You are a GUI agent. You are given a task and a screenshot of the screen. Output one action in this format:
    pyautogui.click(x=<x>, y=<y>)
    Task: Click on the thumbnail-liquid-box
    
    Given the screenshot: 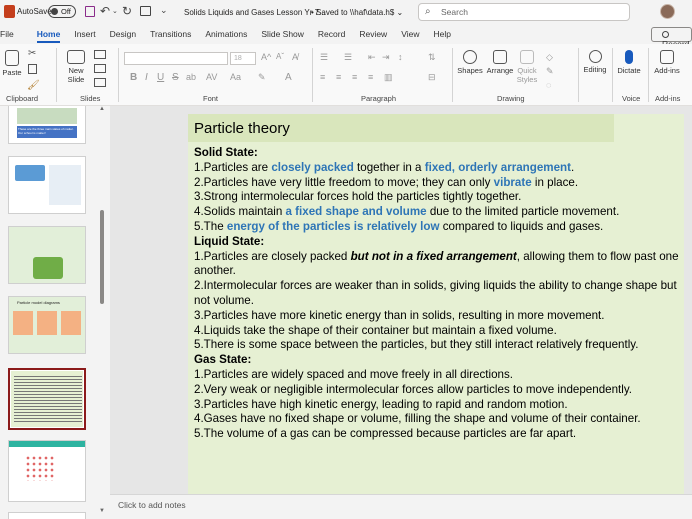 What is the action you would take?
    pyautogui.click(x=47, y=323)
    